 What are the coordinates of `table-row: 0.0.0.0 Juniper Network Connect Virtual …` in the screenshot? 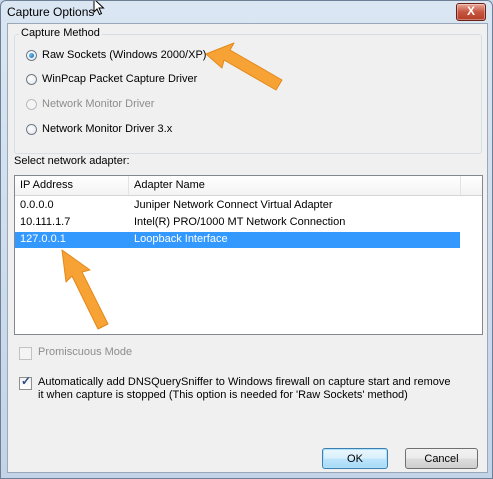 It's located at (237, 206).